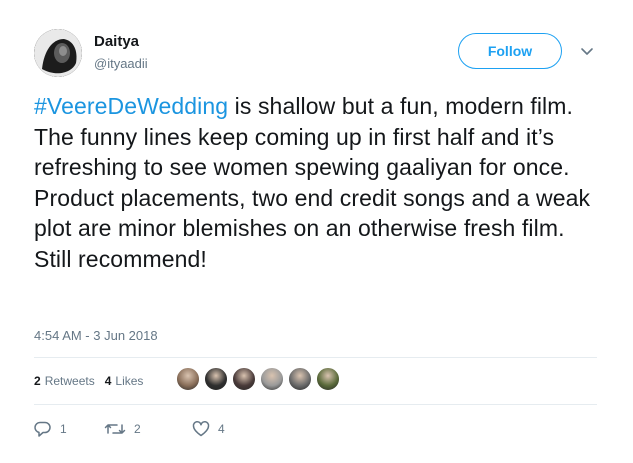  What do you see at coordinates (587, 51) in the screenshot?
I see `caret-down-icon` at bounding box center [587, 51].